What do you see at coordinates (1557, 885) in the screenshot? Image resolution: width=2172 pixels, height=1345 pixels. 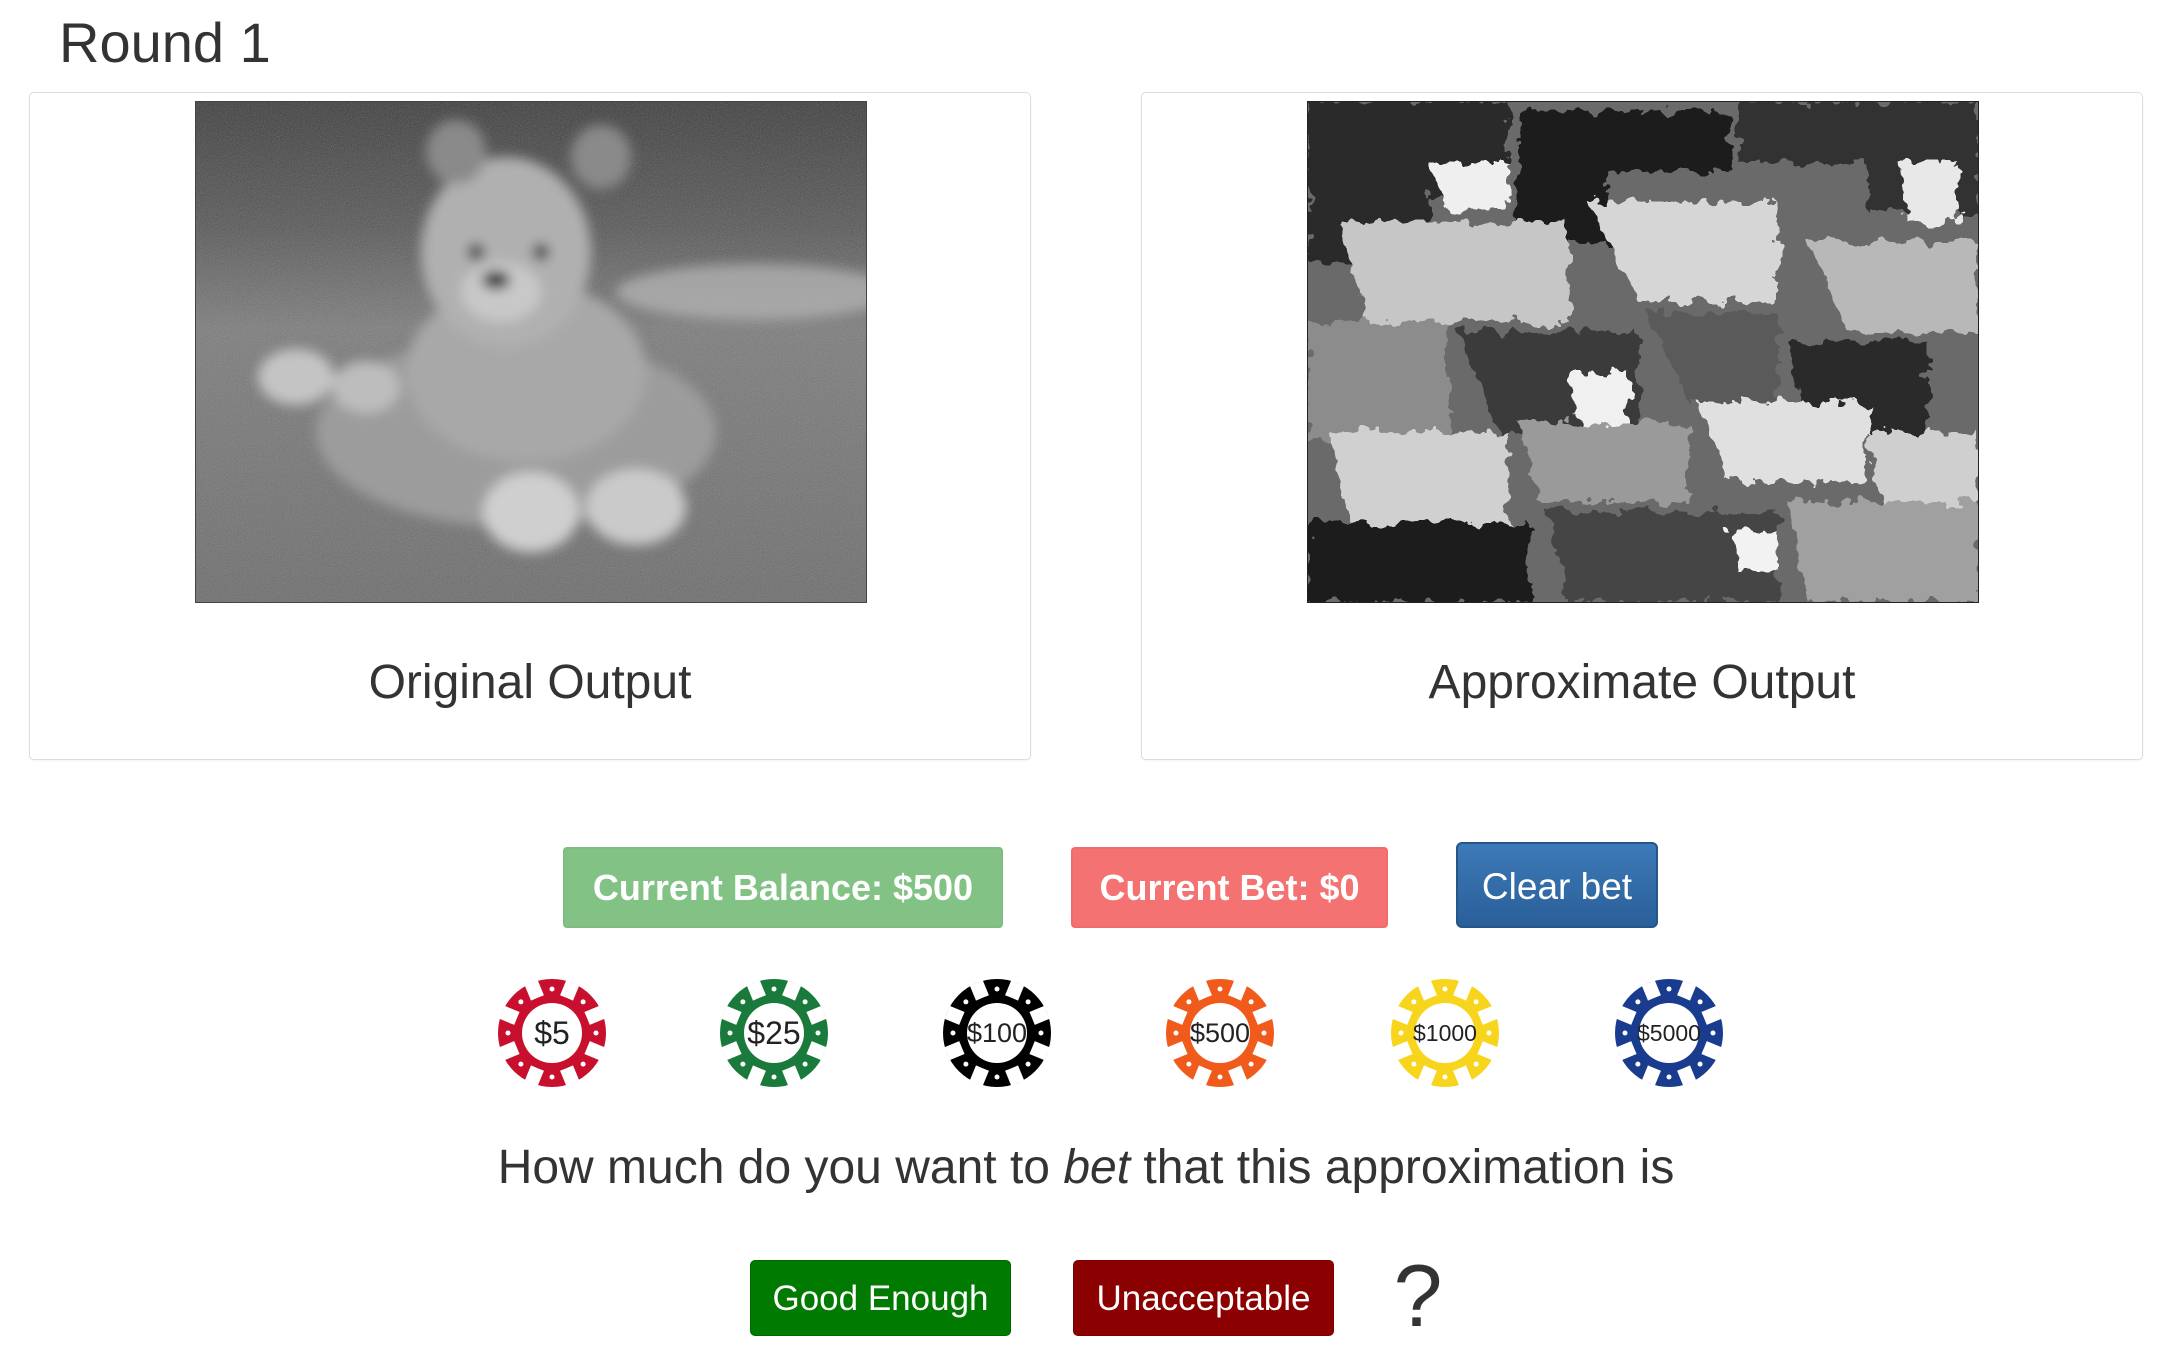 I see `clear-bet-button: Clear bet` at bounding box center [1557, 885].